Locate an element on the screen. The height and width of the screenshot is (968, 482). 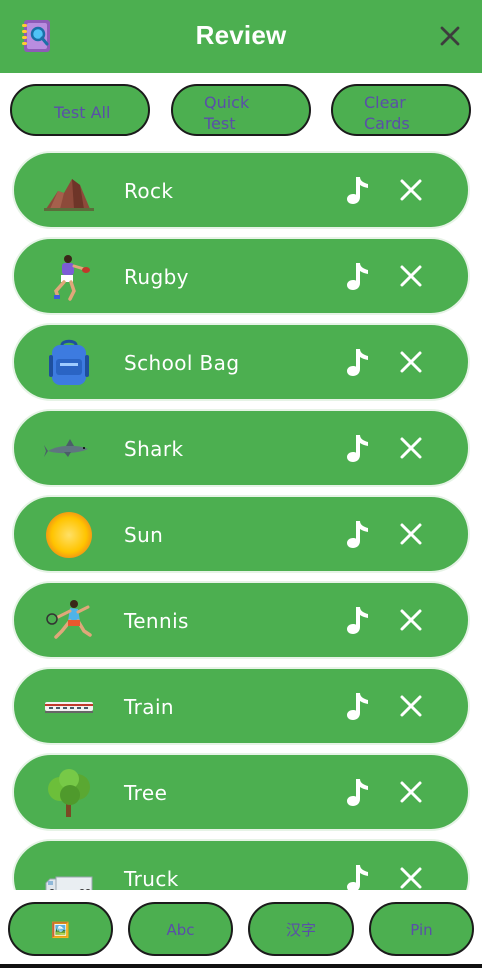
card-word: Tree is located at coordinates (146, 793).